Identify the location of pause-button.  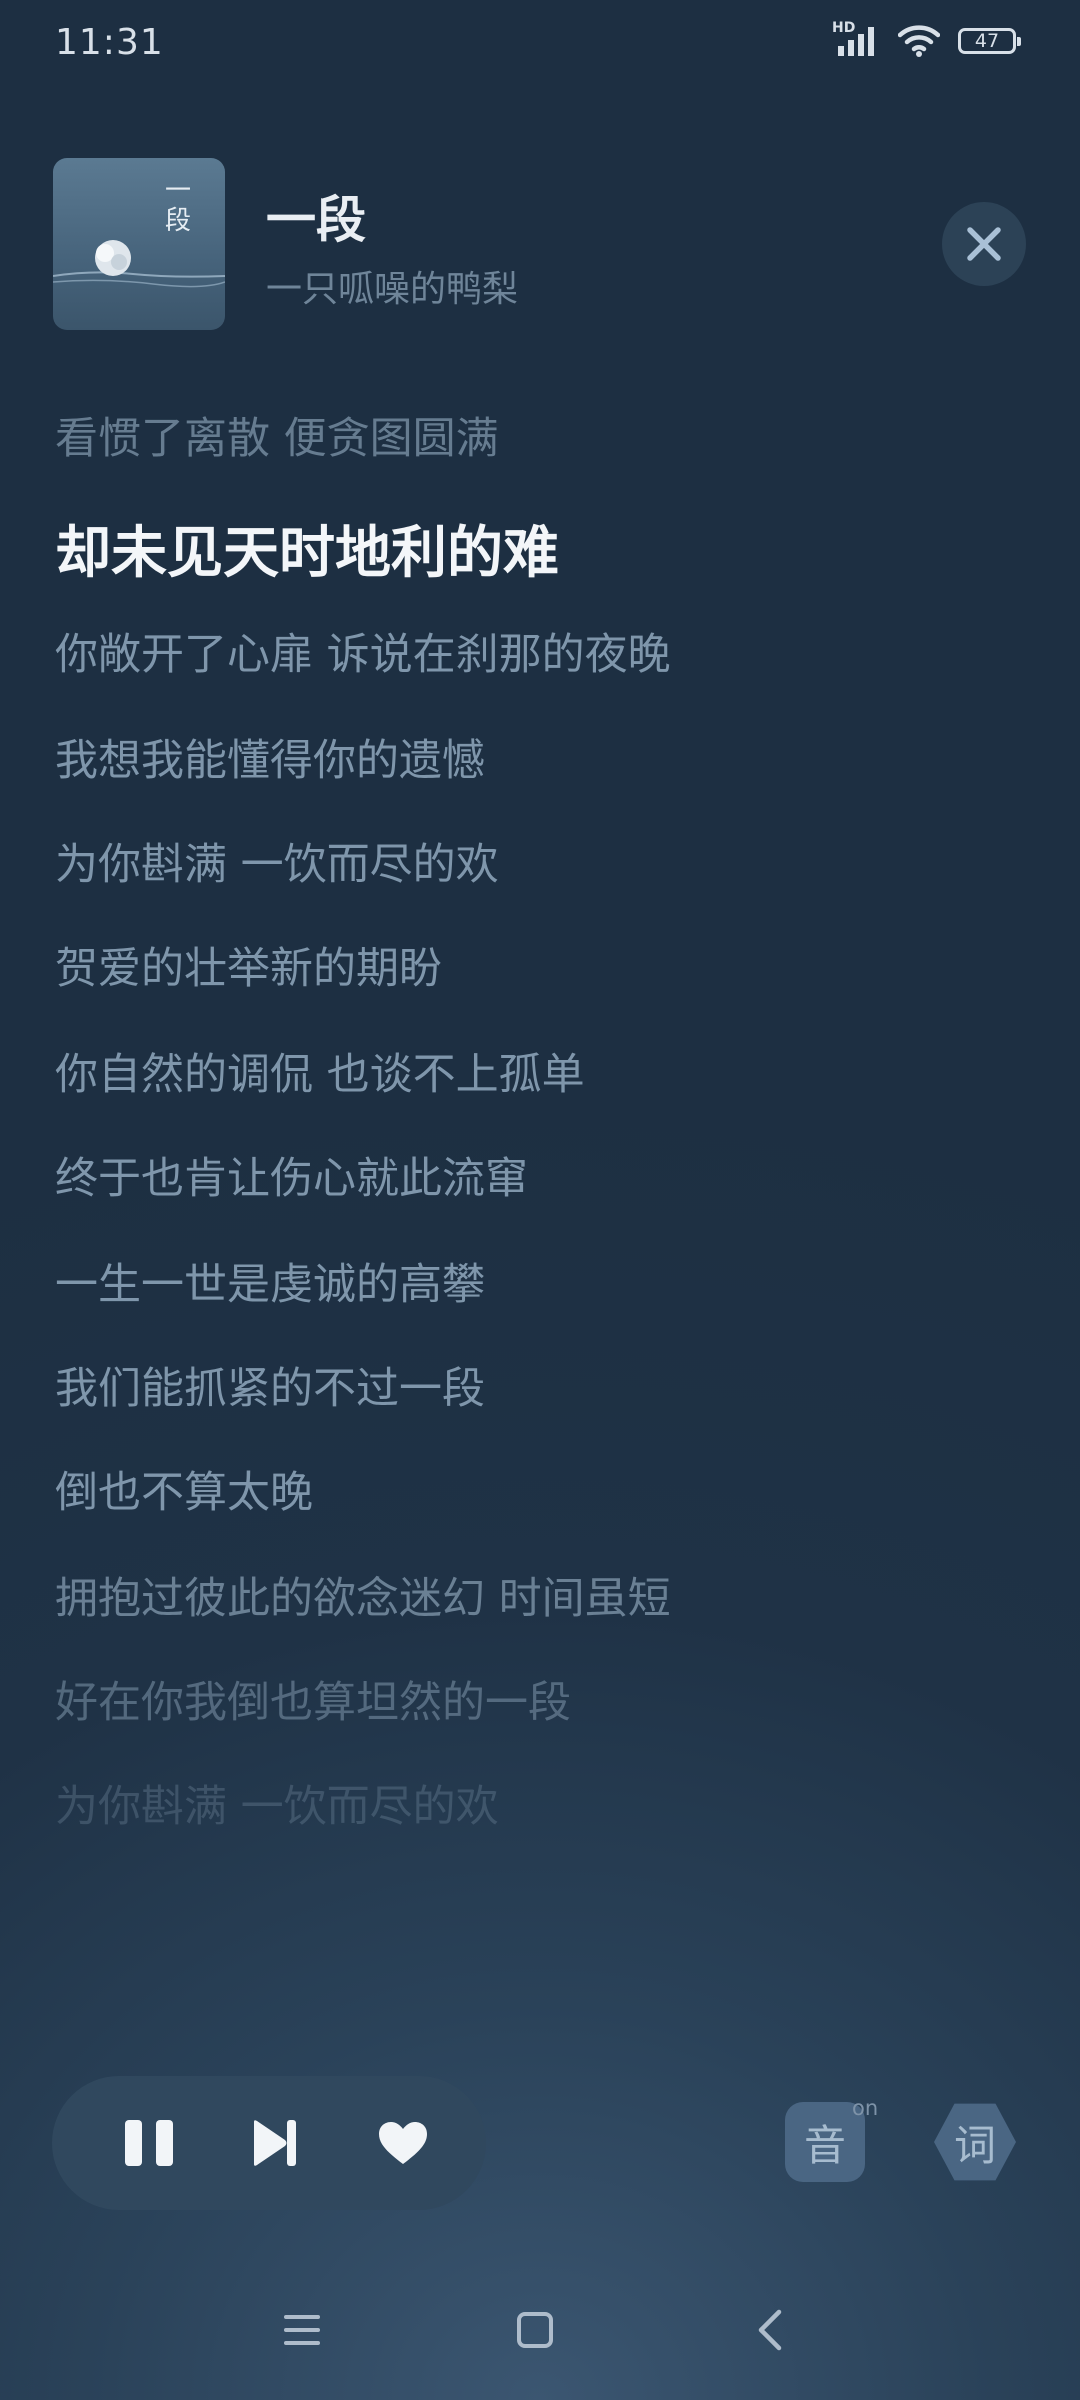
(149, 2143).